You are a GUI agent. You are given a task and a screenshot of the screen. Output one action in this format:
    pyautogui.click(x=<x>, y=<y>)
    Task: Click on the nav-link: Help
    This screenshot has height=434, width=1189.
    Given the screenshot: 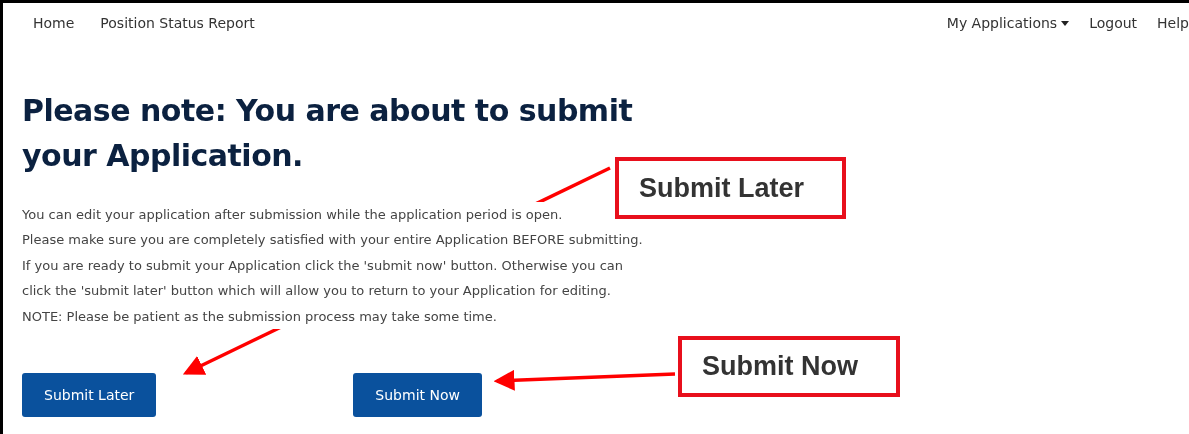 What is the action you would take?
    pyautogui.click(x=1173, y=23)
    